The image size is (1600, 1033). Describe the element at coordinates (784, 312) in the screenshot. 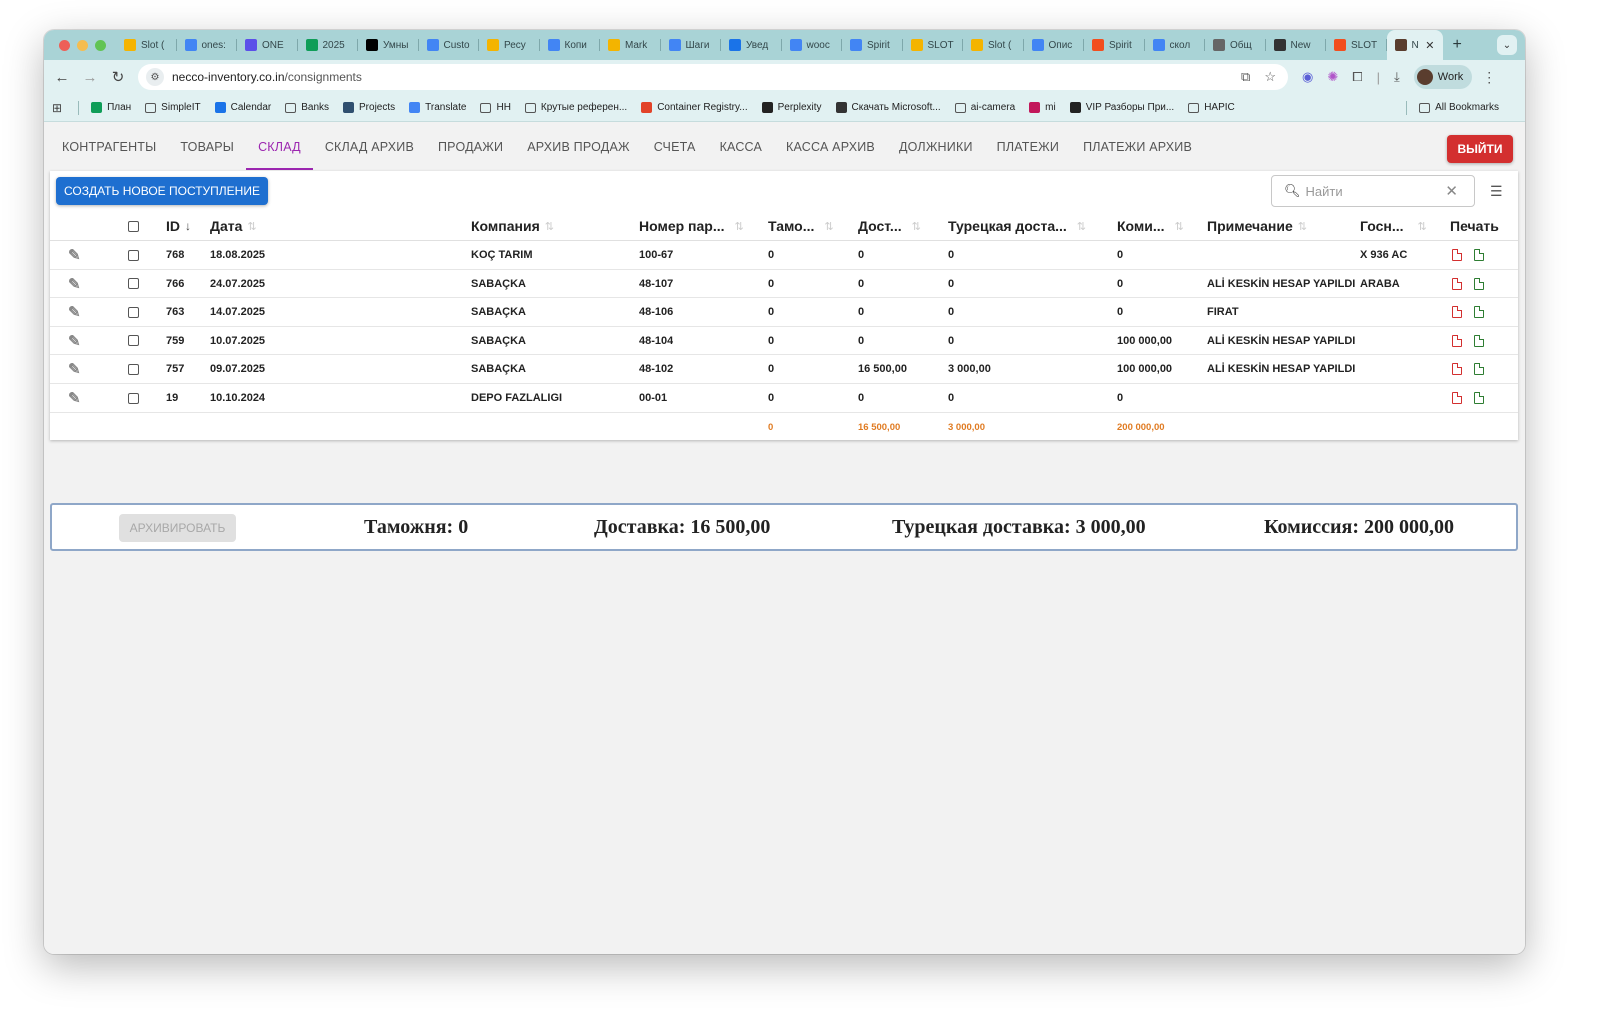

I see `table-row: ✎ 763 14.07.2025 SABAÇKA 48-106 0 0 0 0 FIRAT` at that location.